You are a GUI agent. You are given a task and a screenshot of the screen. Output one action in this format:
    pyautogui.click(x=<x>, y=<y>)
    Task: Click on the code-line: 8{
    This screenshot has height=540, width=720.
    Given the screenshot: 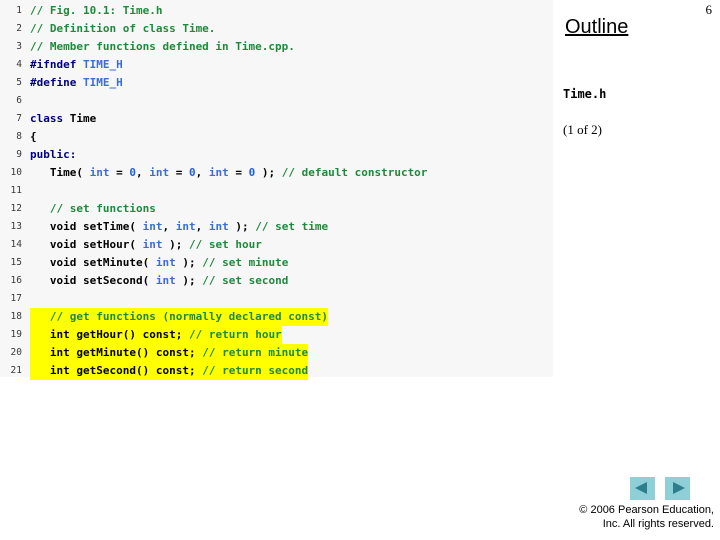 What is the action you would take?
    pyautogui.click(x=276, y=137)
    